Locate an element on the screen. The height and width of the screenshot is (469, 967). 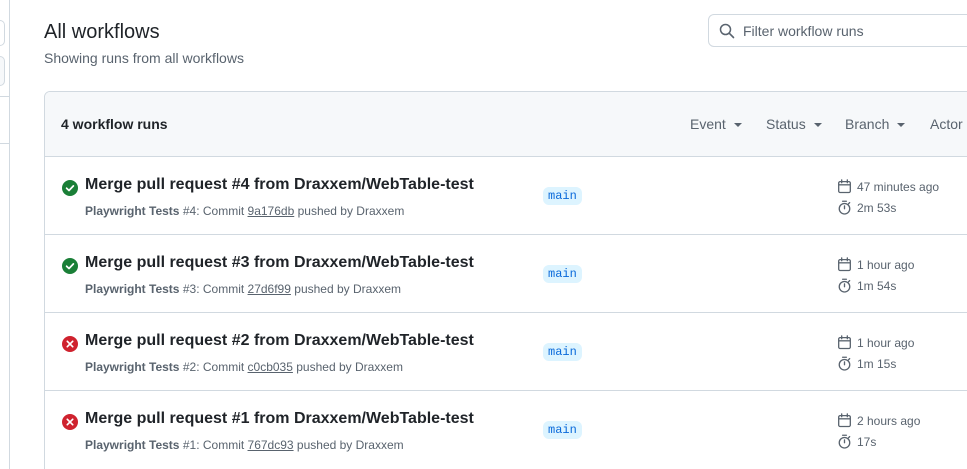
branch-filter-menu: Branch is located at coordinates (875, 124).